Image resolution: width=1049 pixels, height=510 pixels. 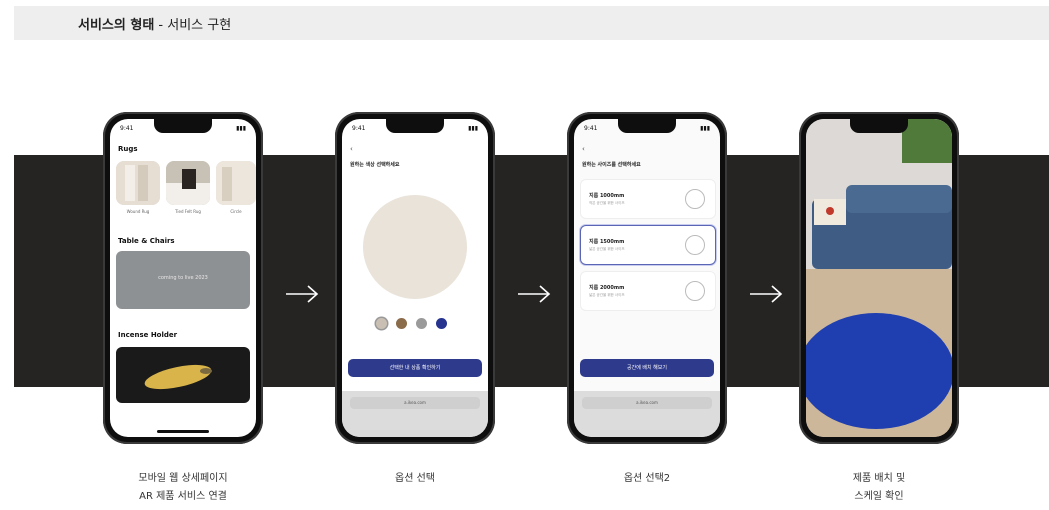 What do you see at coordinates (183, 488) in the screenshot?
I see `caption-step-1: 모바일 웹 상세페이지 AR 제품 서비스 연결` at bounding box center [183, 488].